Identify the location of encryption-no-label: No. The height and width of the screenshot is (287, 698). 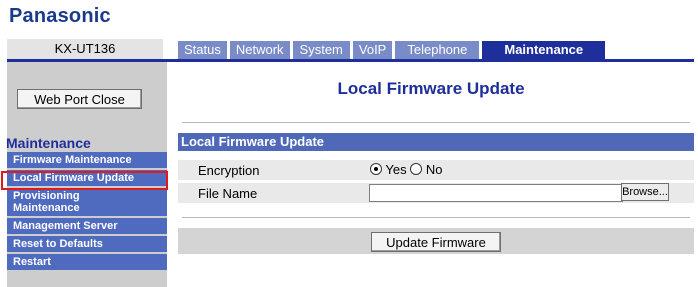
(434, 169).